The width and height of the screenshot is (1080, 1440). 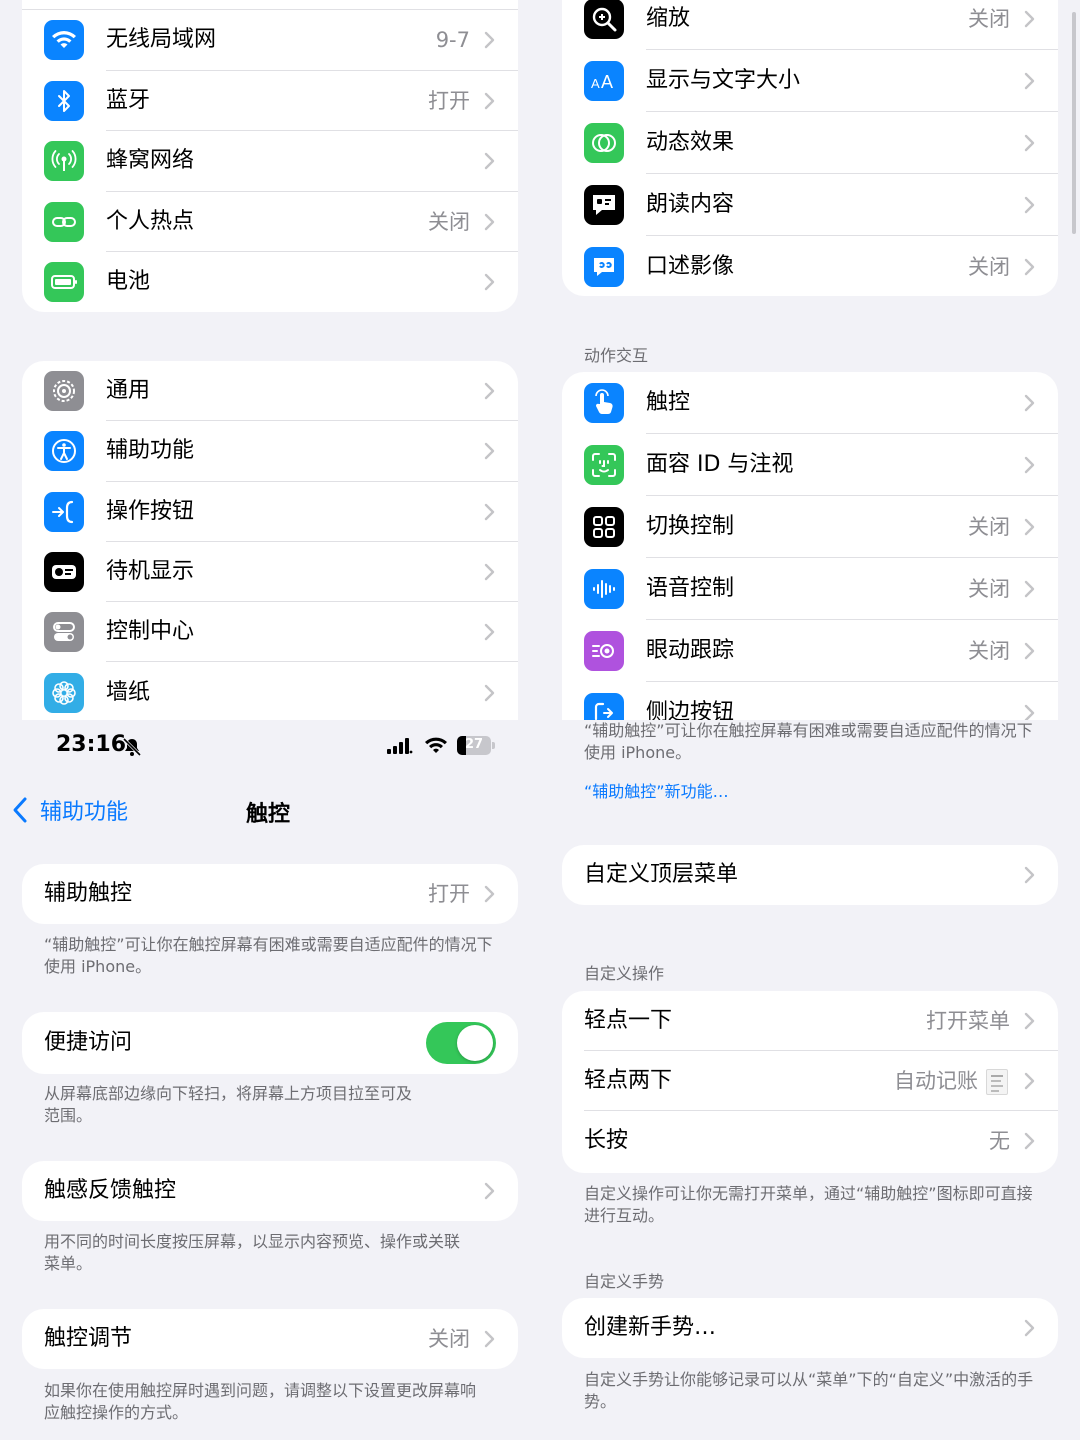 What do you see at coordinates (150, 632) in the screenshot?
I see `row-label: 控制中心` at bounding box center [150, 632].